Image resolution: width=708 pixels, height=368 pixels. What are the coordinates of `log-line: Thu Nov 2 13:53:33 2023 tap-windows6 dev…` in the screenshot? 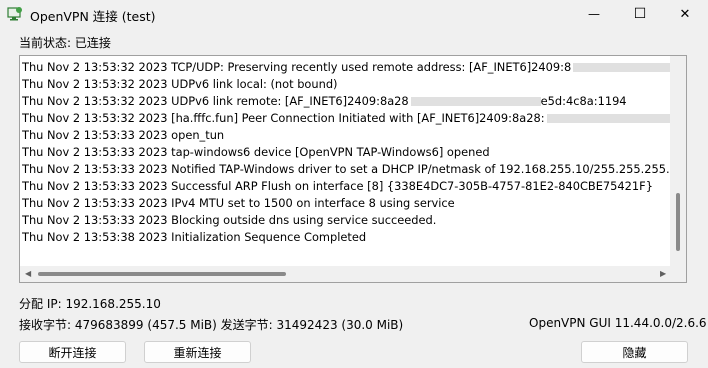 It's located at (347, 152).